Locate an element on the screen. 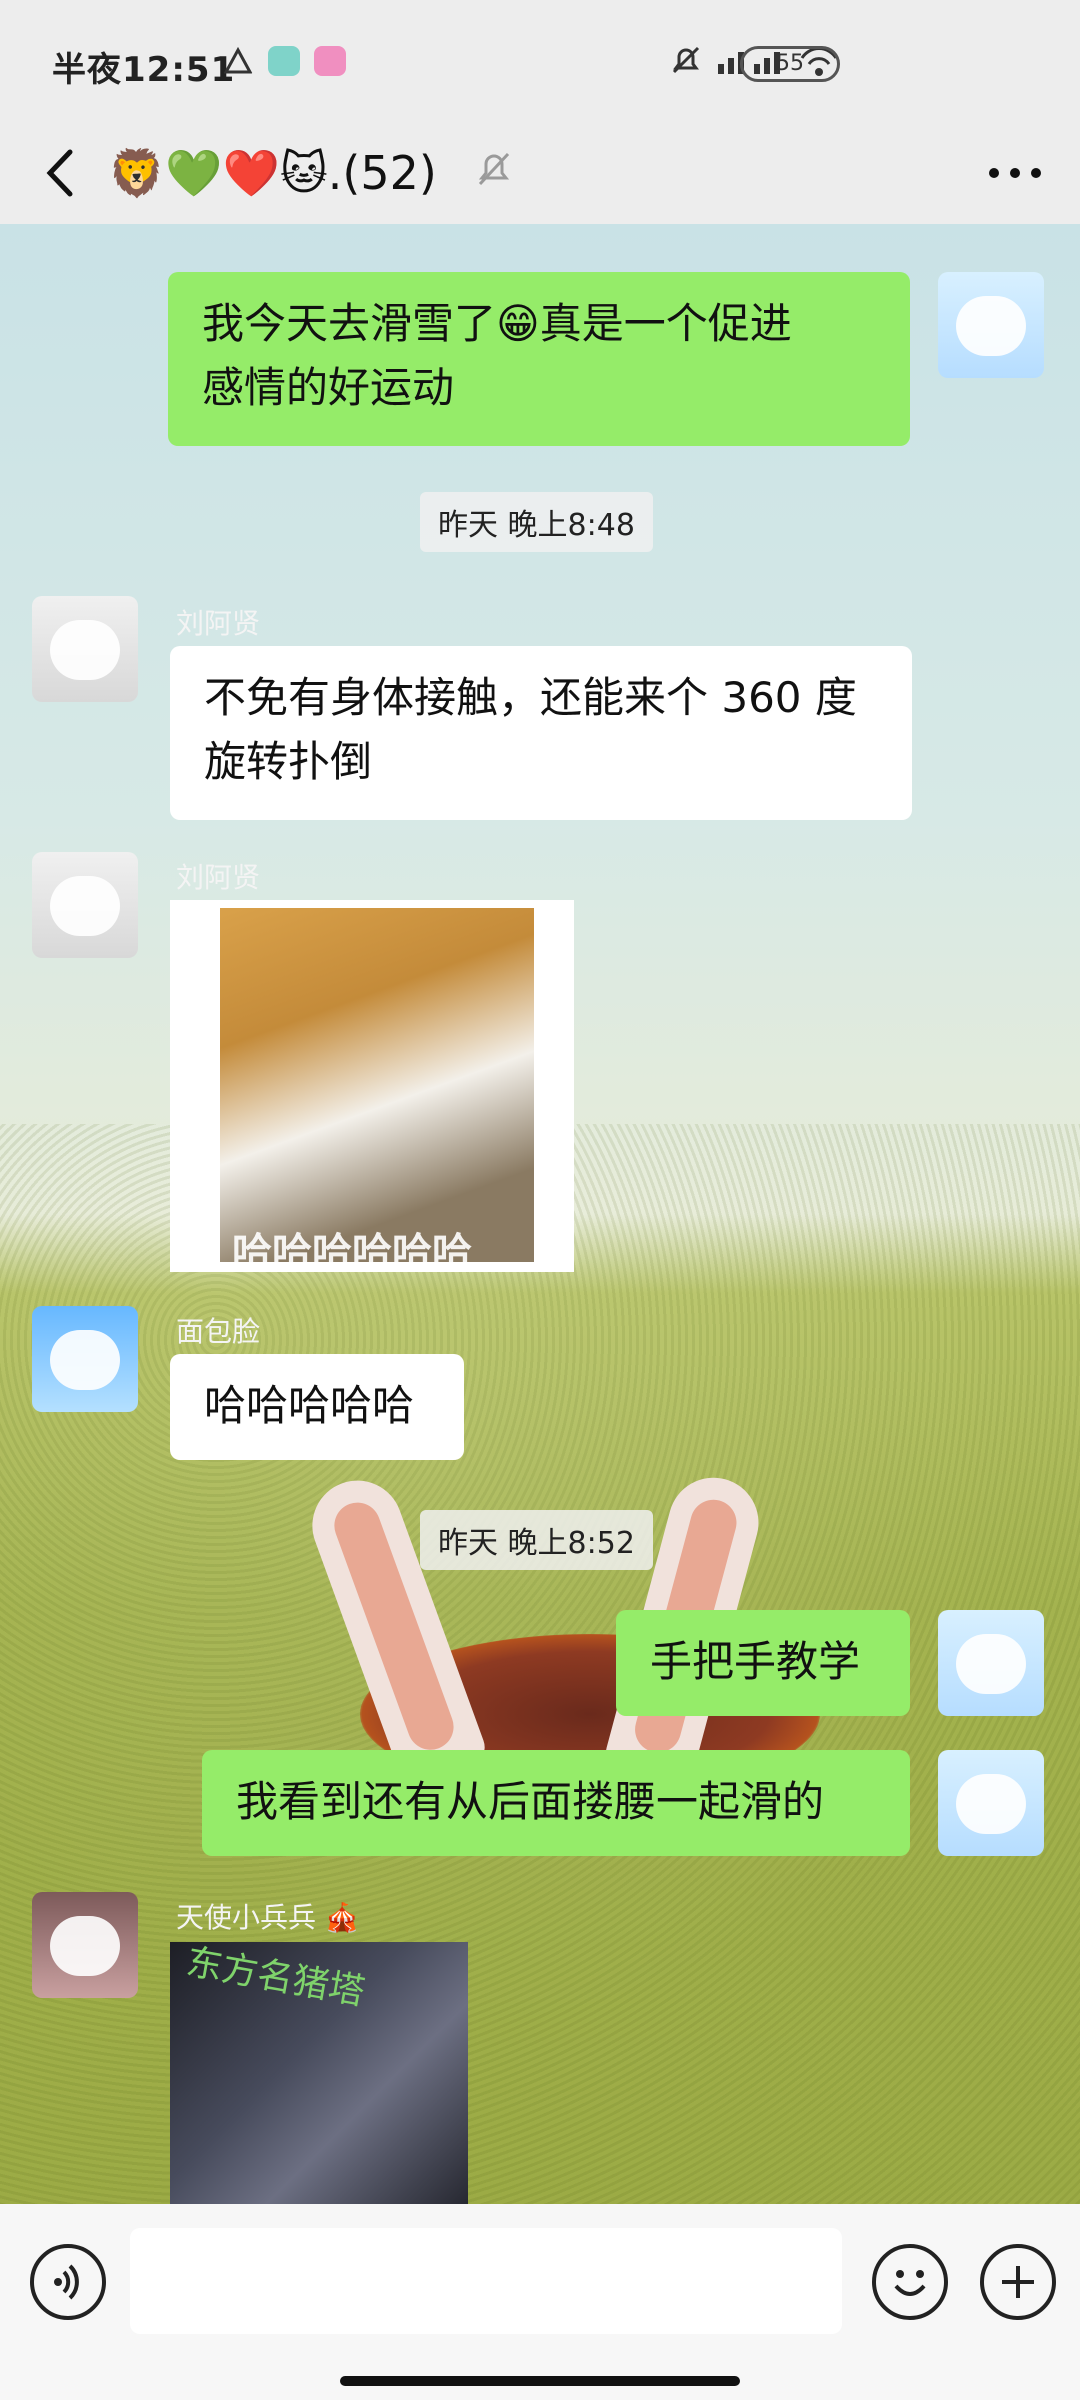  plus-icon is located at coordinates (1018, 2282).